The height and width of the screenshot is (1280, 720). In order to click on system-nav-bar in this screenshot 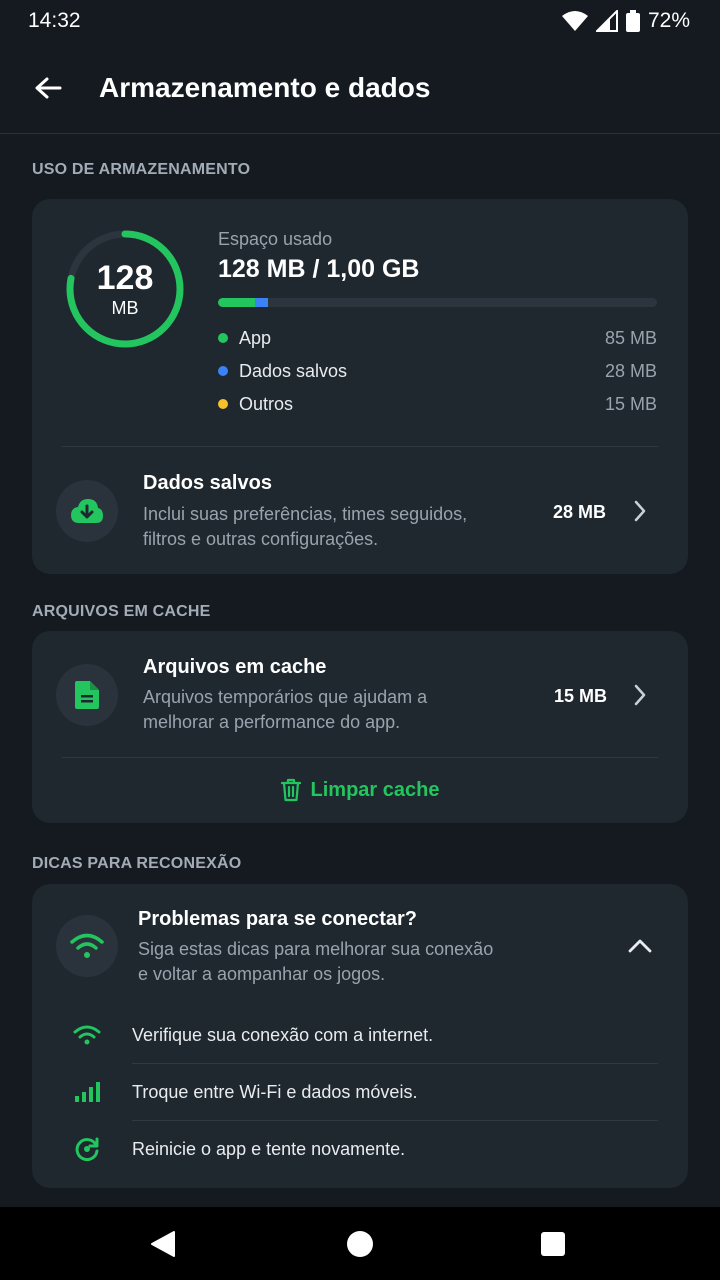, I will do `click(360, 1243)`.